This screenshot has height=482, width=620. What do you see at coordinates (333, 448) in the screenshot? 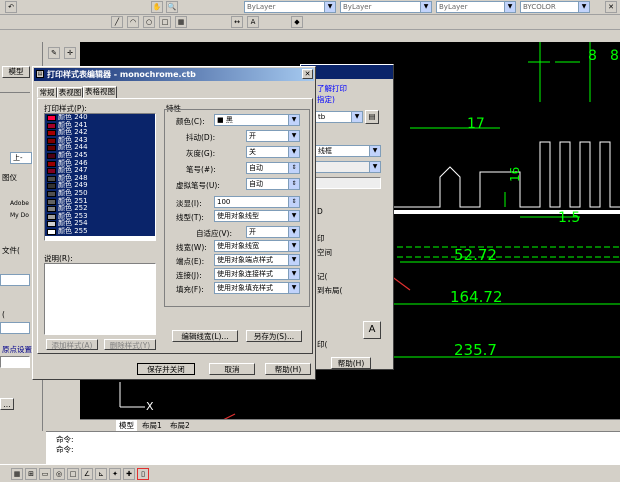
I see `command-window: 命令: 命令:` at bounding box center [333, 448].